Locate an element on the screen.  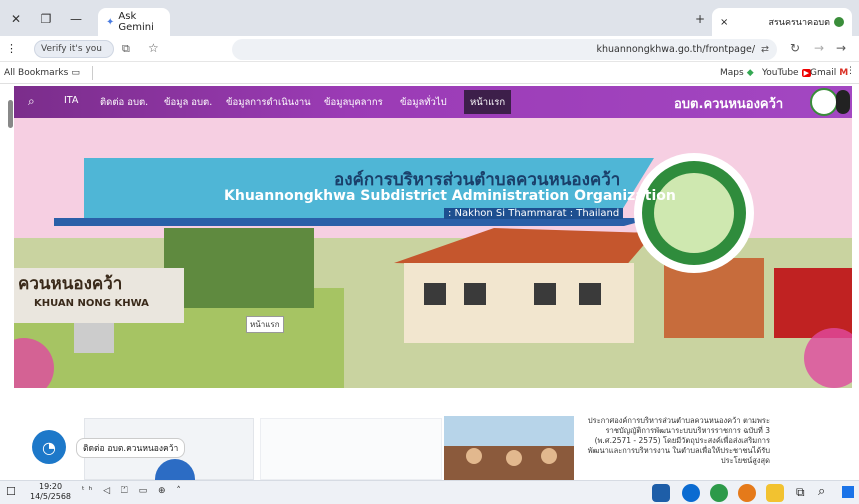
nav-ita: ITA is located at coordinates (71, 100).